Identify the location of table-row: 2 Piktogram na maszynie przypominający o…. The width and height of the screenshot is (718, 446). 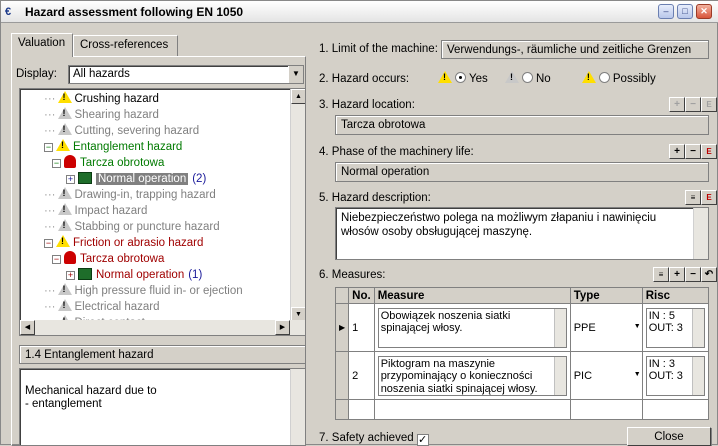
(522, 375).